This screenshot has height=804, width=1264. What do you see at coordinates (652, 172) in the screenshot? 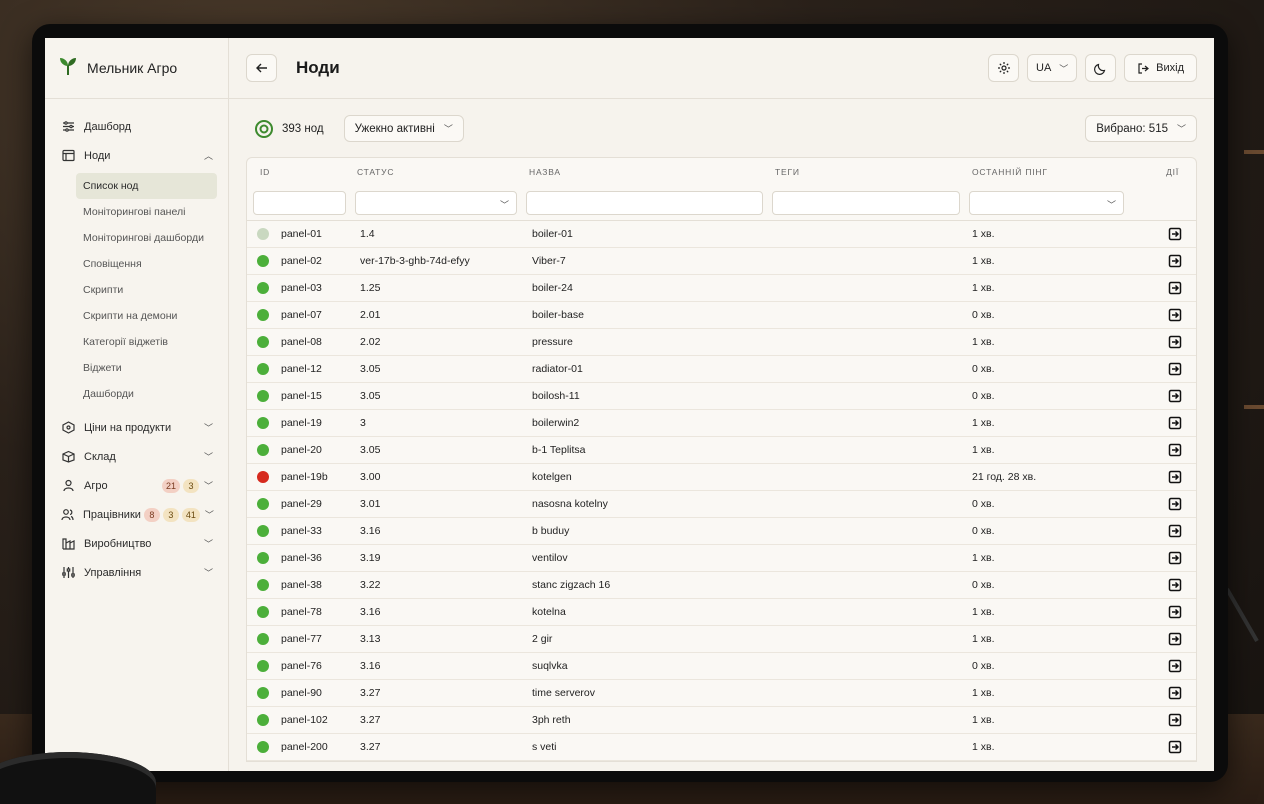
I see `column-header-name: НАЗВА` at bounding box center [652, 172].